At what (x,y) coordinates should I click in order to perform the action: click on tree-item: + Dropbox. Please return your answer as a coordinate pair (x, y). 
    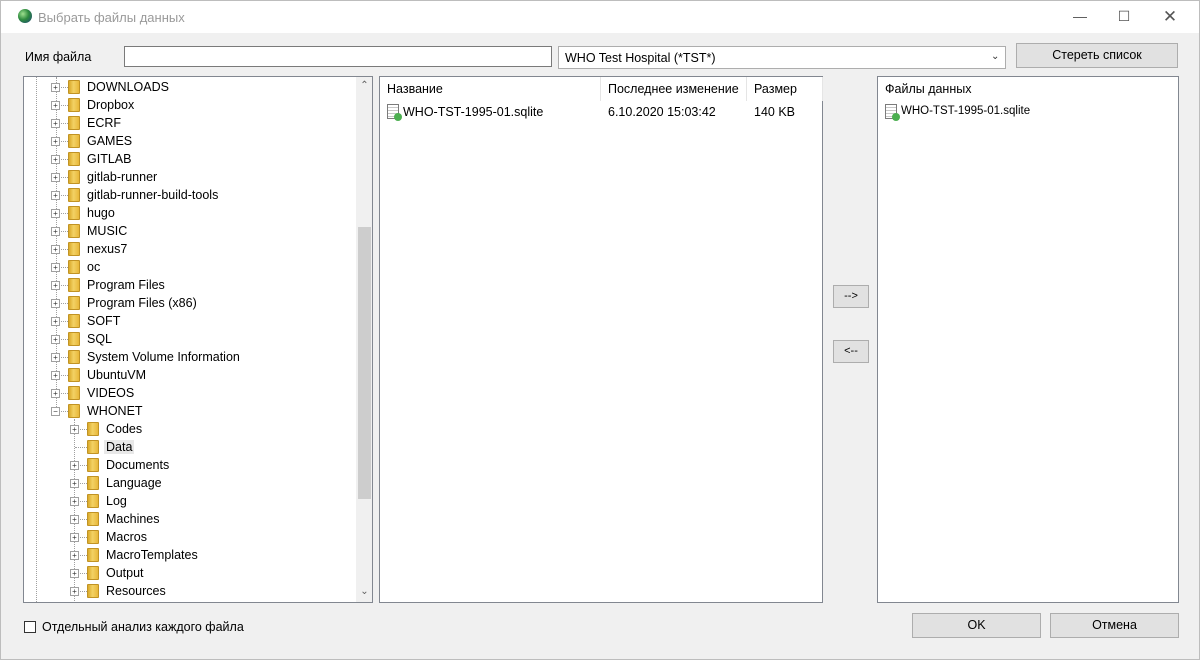
    Looking at the image, I should click on (189, 105).